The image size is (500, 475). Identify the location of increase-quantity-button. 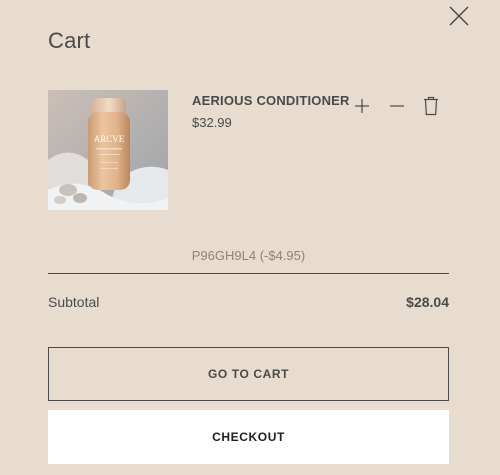
(362, 106).